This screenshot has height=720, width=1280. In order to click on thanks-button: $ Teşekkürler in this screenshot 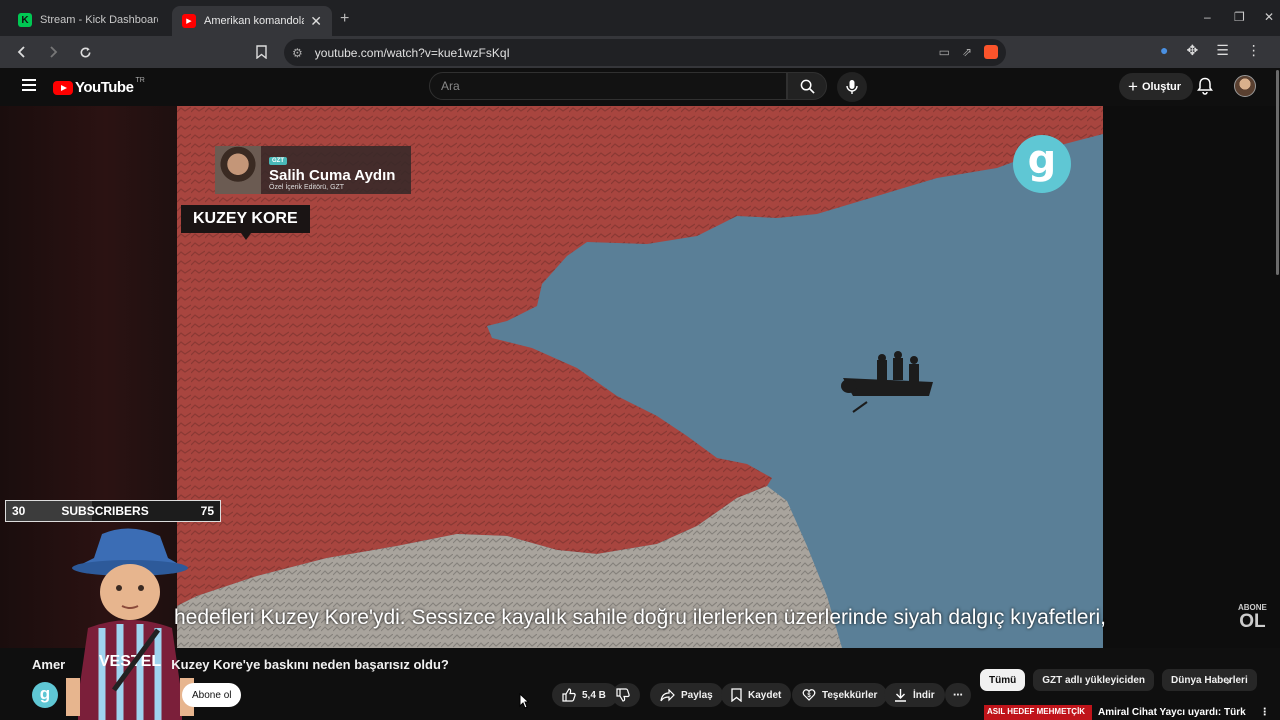, I will do `click(840, 695)`.